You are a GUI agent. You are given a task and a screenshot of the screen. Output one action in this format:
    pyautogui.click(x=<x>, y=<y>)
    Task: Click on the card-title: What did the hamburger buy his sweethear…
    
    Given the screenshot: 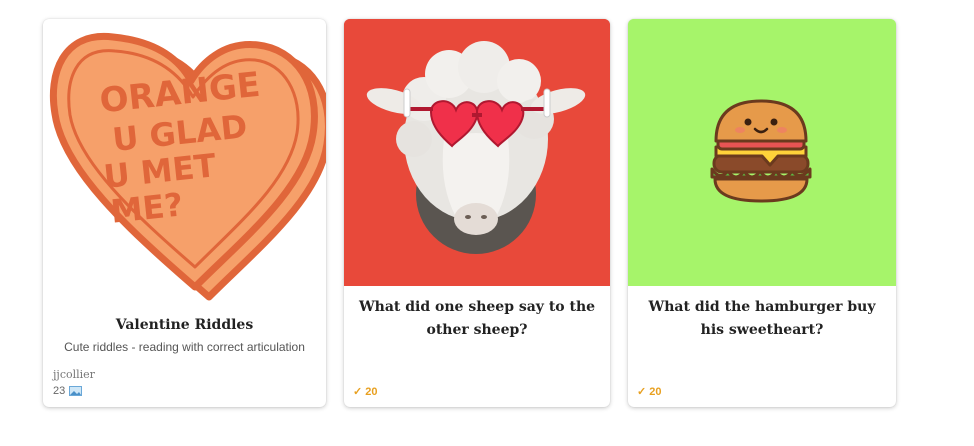 What is the action you would take?
    pyautogui.click(x=762, y=318)
    